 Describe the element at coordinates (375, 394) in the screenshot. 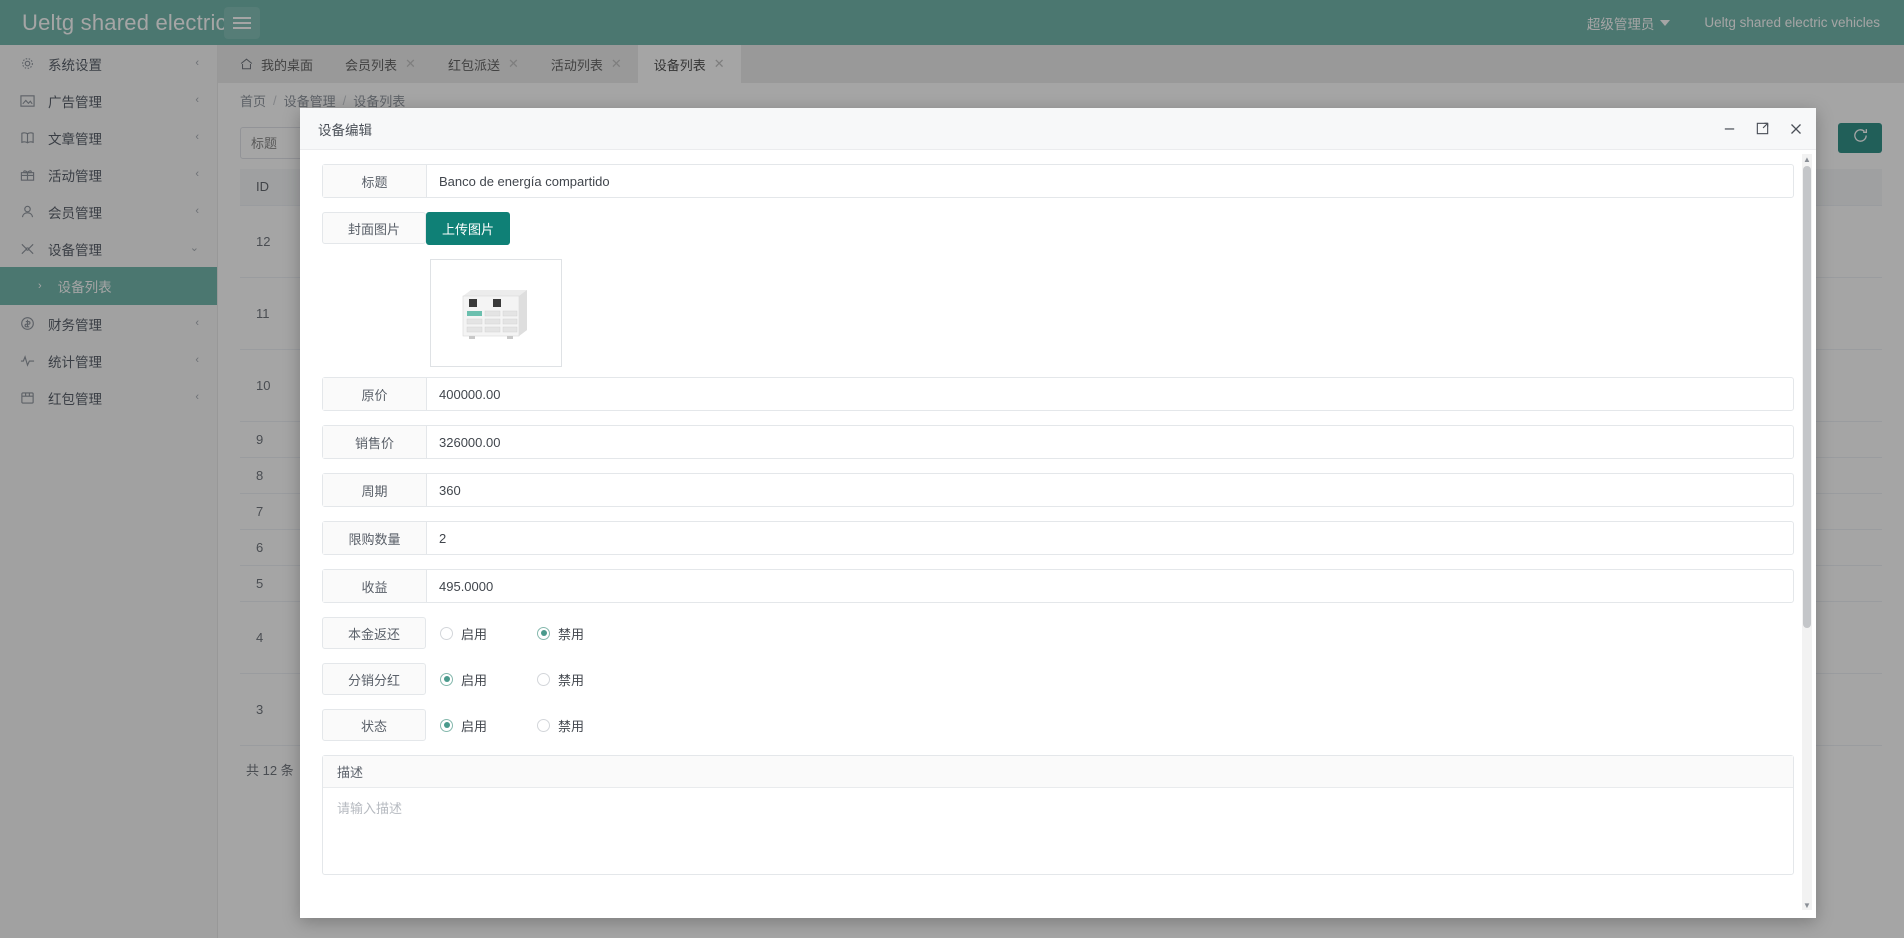

I see `field-label: 原价` at that location.